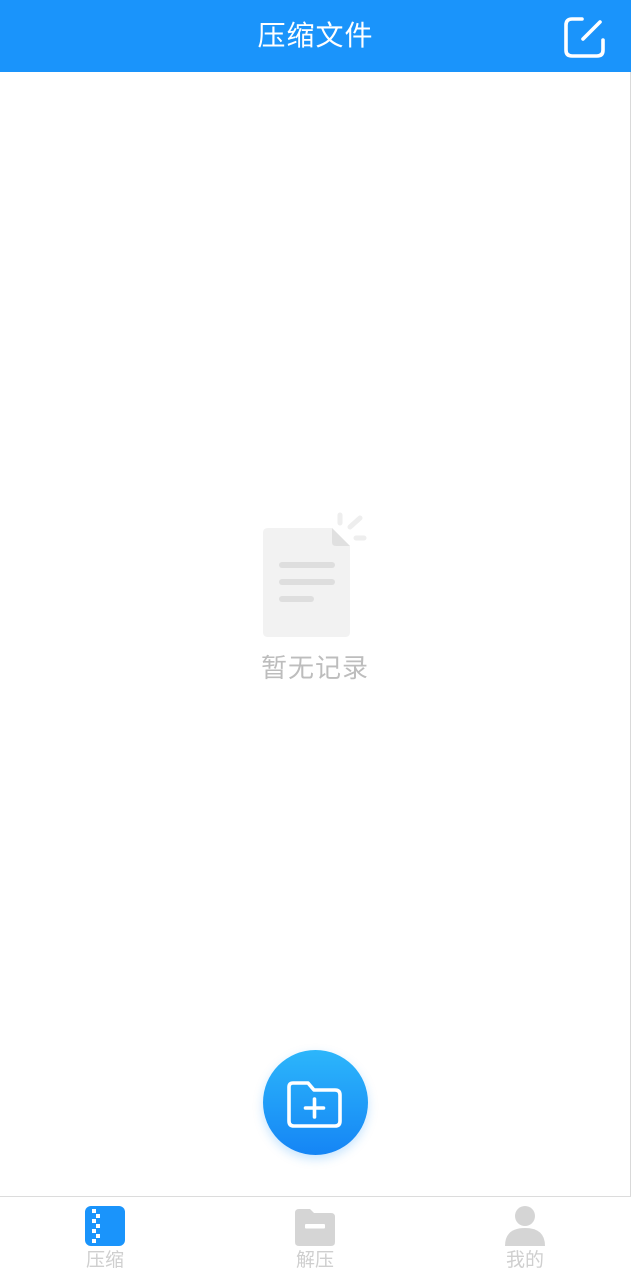 The image size is (631, 1280). What do you see at coordinates (524, 1260) in the screenshot?
I see `tab-label: 我的` at bounding box center [524, 1260].